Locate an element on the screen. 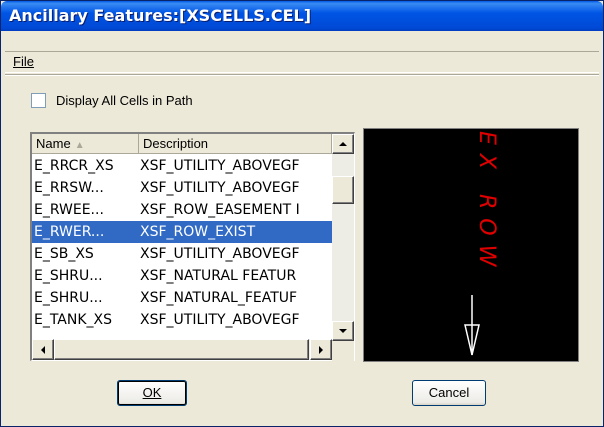 This screenshot has height=427, width=604. column-header-name-label: Name is located at coordinates (53, 143).